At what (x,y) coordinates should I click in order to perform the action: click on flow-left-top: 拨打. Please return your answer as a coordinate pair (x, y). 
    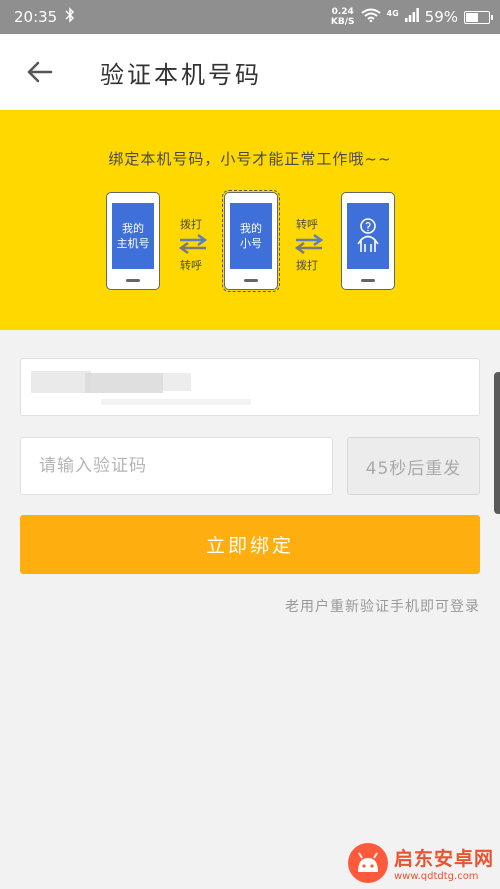
    Looking at the image, I should click on (191, 224).